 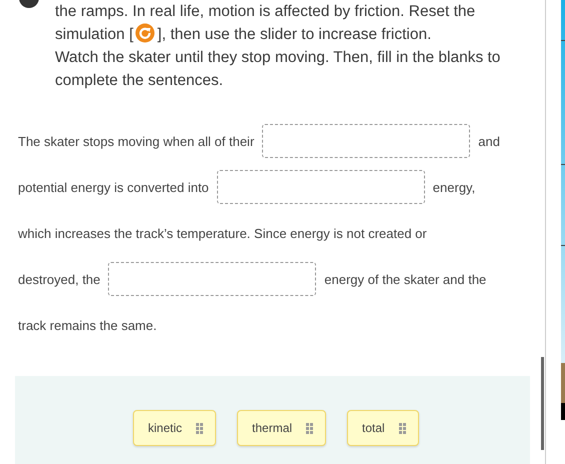 What do you see at coordinates (489, 141) in the screenshot?
I see `sentence-text: and` at bounding box center [489, 141].